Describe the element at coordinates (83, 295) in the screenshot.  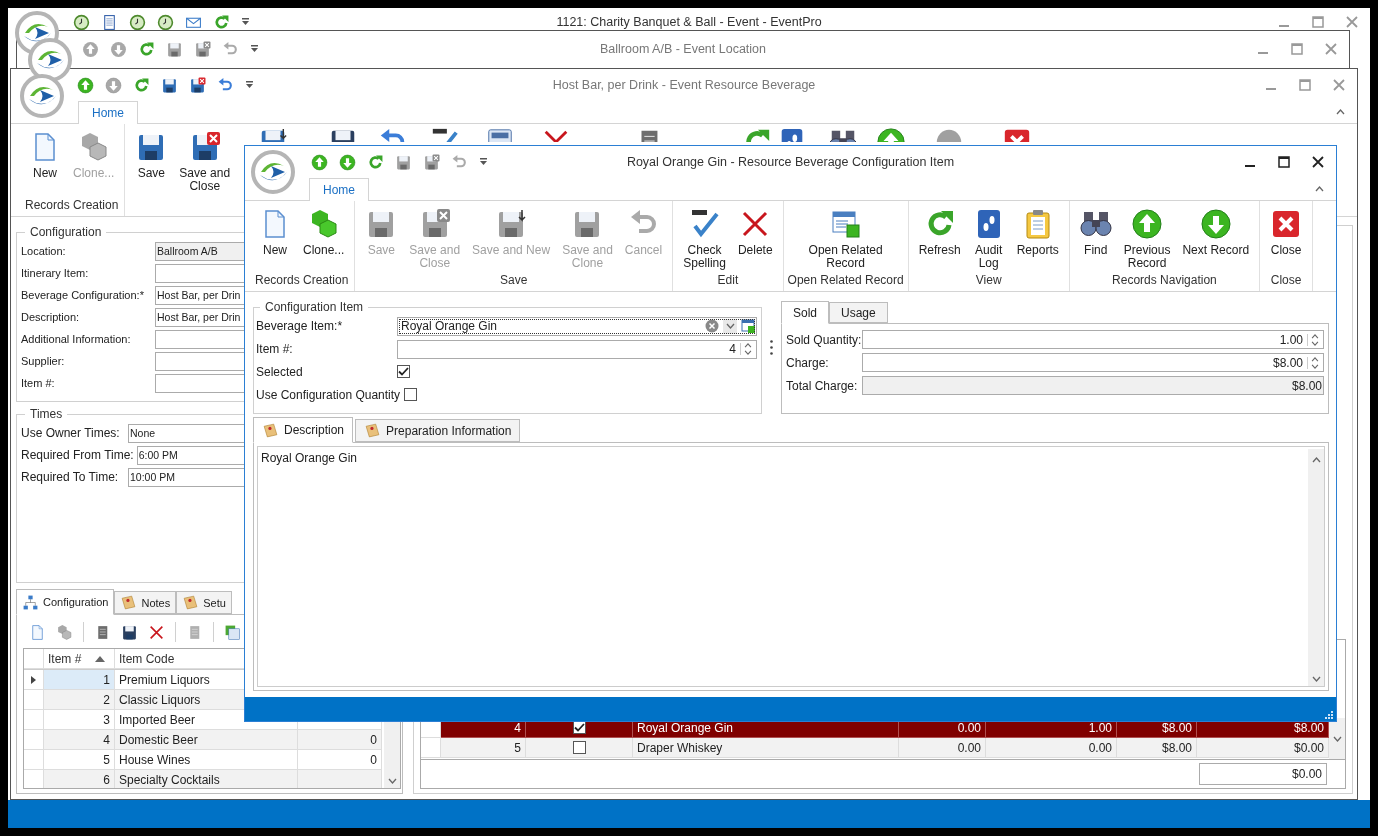
I see `field-label: Beverage Configuration:*` at that location.